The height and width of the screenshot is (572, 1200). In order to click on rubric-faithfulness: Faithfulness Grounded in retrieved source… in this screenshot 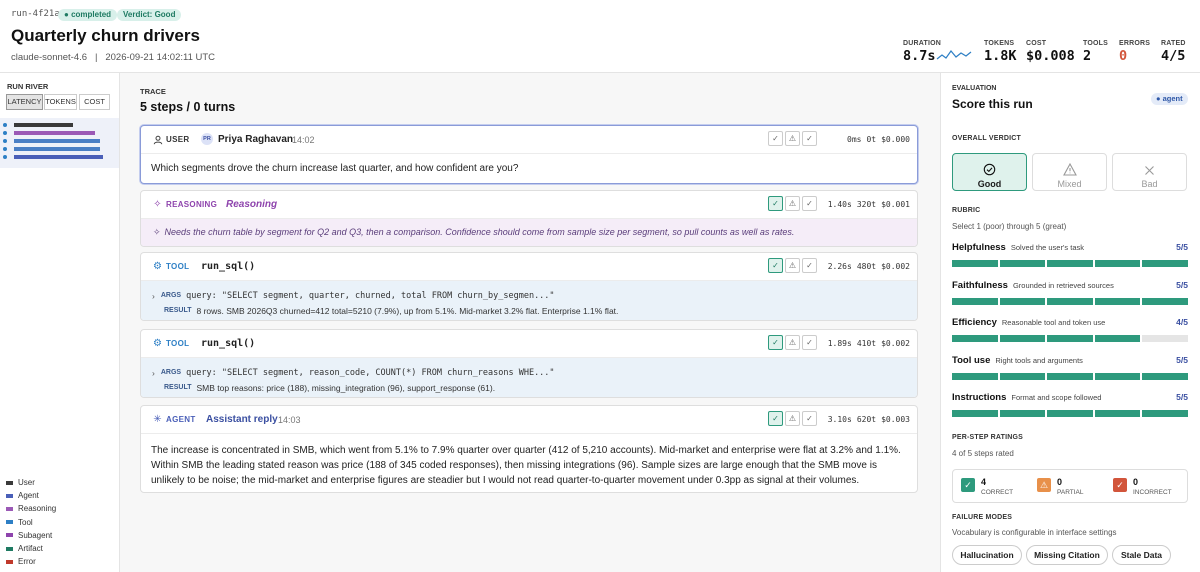, I will do `click(1070, 295)`.